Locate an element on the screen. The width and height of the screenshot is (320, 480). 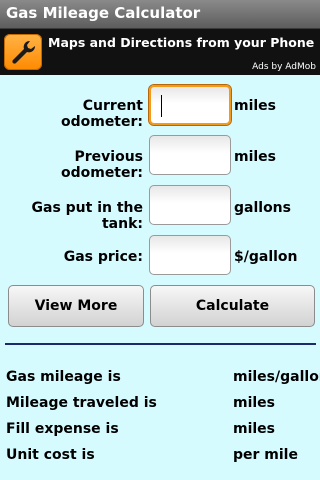
previous-odometer-unit: miles is located at coordinates (255, 157).